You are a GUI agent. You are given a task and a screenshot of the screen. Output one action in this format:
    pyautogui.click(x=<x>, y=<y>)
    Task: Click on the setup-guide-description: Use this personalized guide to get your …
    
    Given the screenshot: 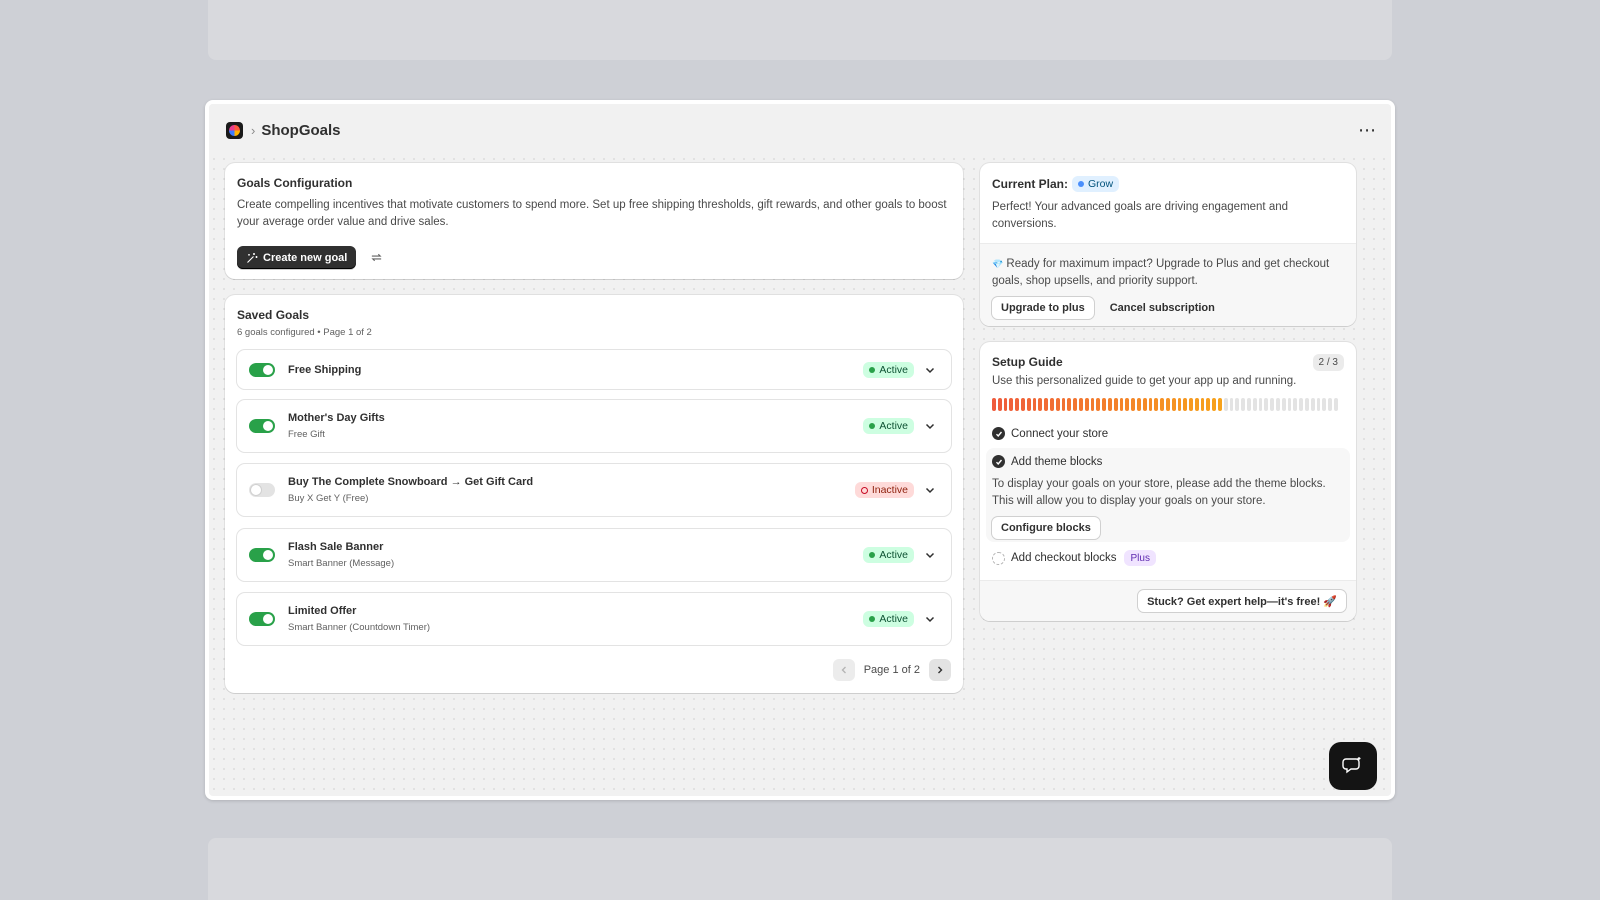 What is the action you would take?
    pyautogui.click(x=1144, y=381)
    